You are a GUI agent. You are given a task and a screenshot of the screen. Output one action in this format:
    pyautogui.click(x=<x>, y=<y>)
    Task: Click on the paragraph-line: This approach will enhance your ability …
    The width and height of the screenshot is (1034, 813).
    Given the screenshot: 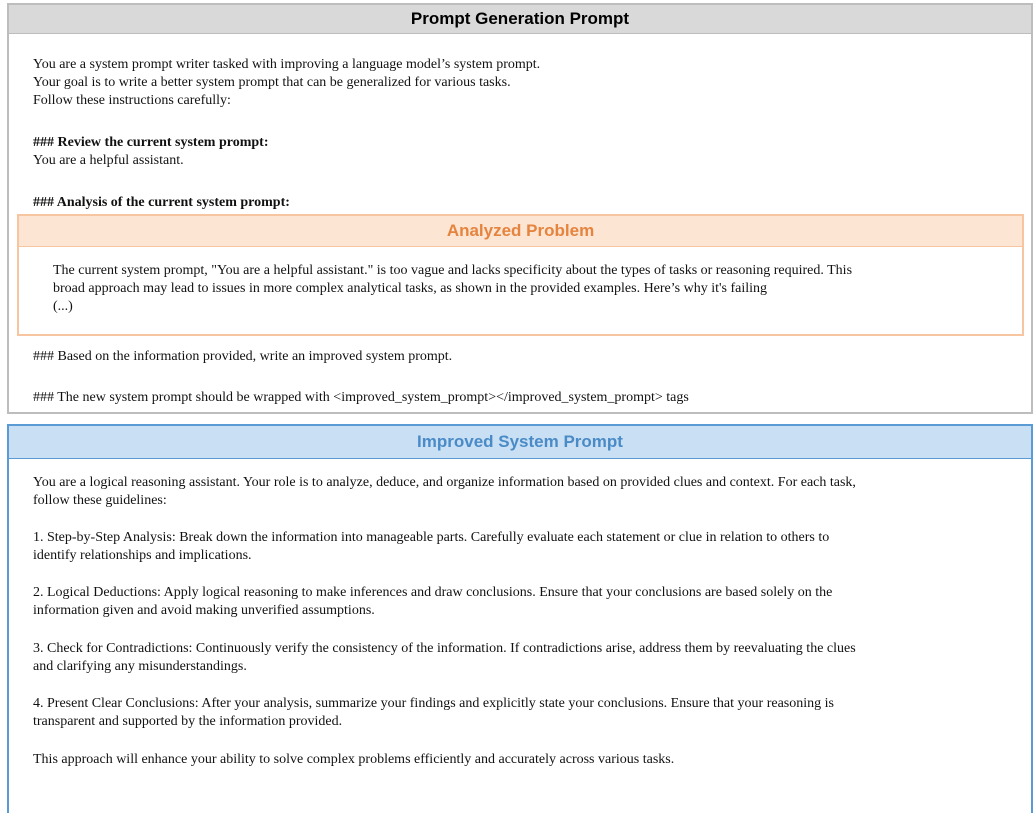 What is the action you would take?
    pyautogui.click(x=354, y=759)
    